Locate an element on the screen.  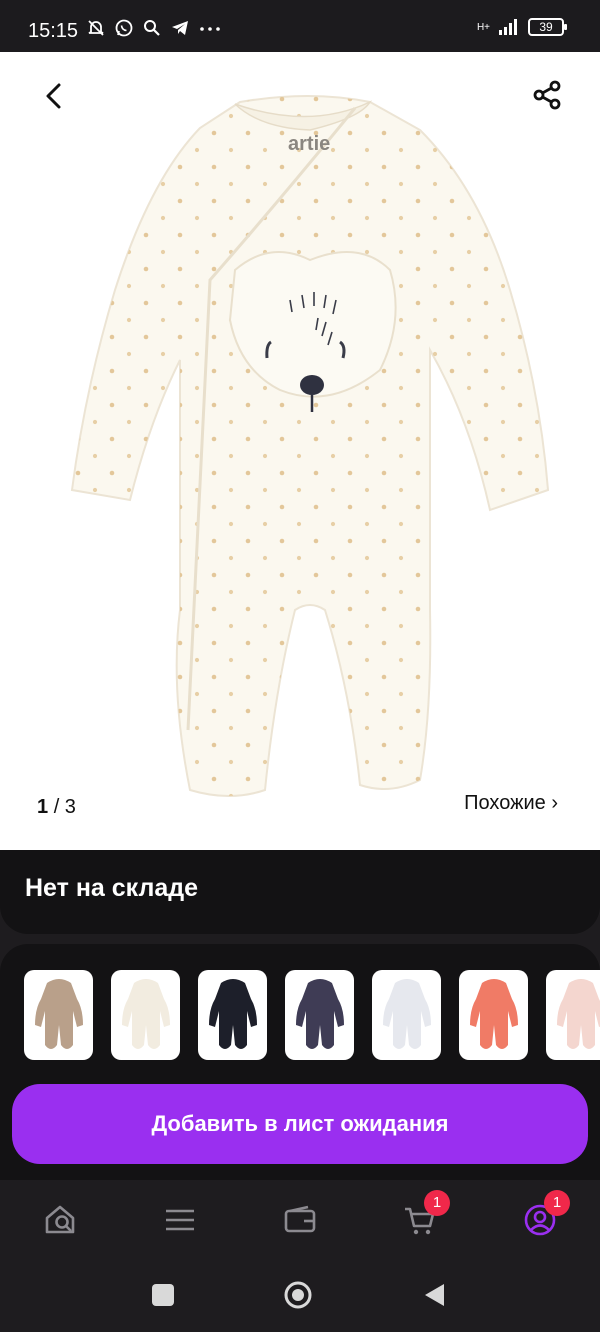
pager-total: / 3 is located at coordinates (64, 807).